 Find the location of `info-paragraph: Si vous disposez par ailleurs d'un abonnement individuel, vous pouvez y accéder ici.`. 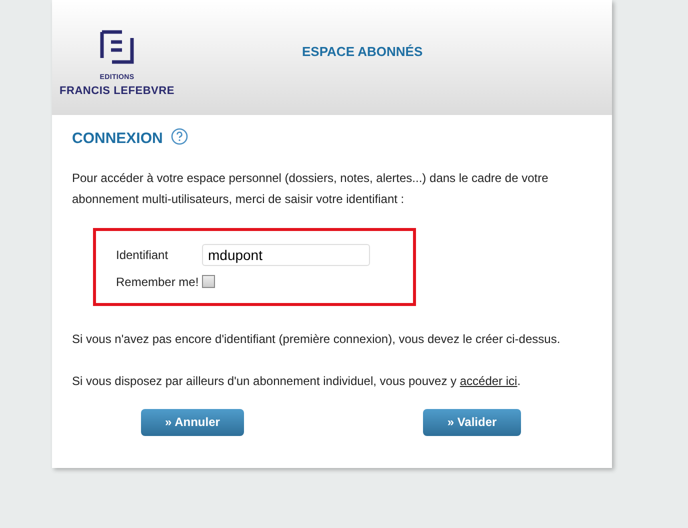

info-paragraph: Si vous disposez par ailleurs d'un abonnement individuel, vous pouvez y accéder ici. is located at coordinates (297, 381).